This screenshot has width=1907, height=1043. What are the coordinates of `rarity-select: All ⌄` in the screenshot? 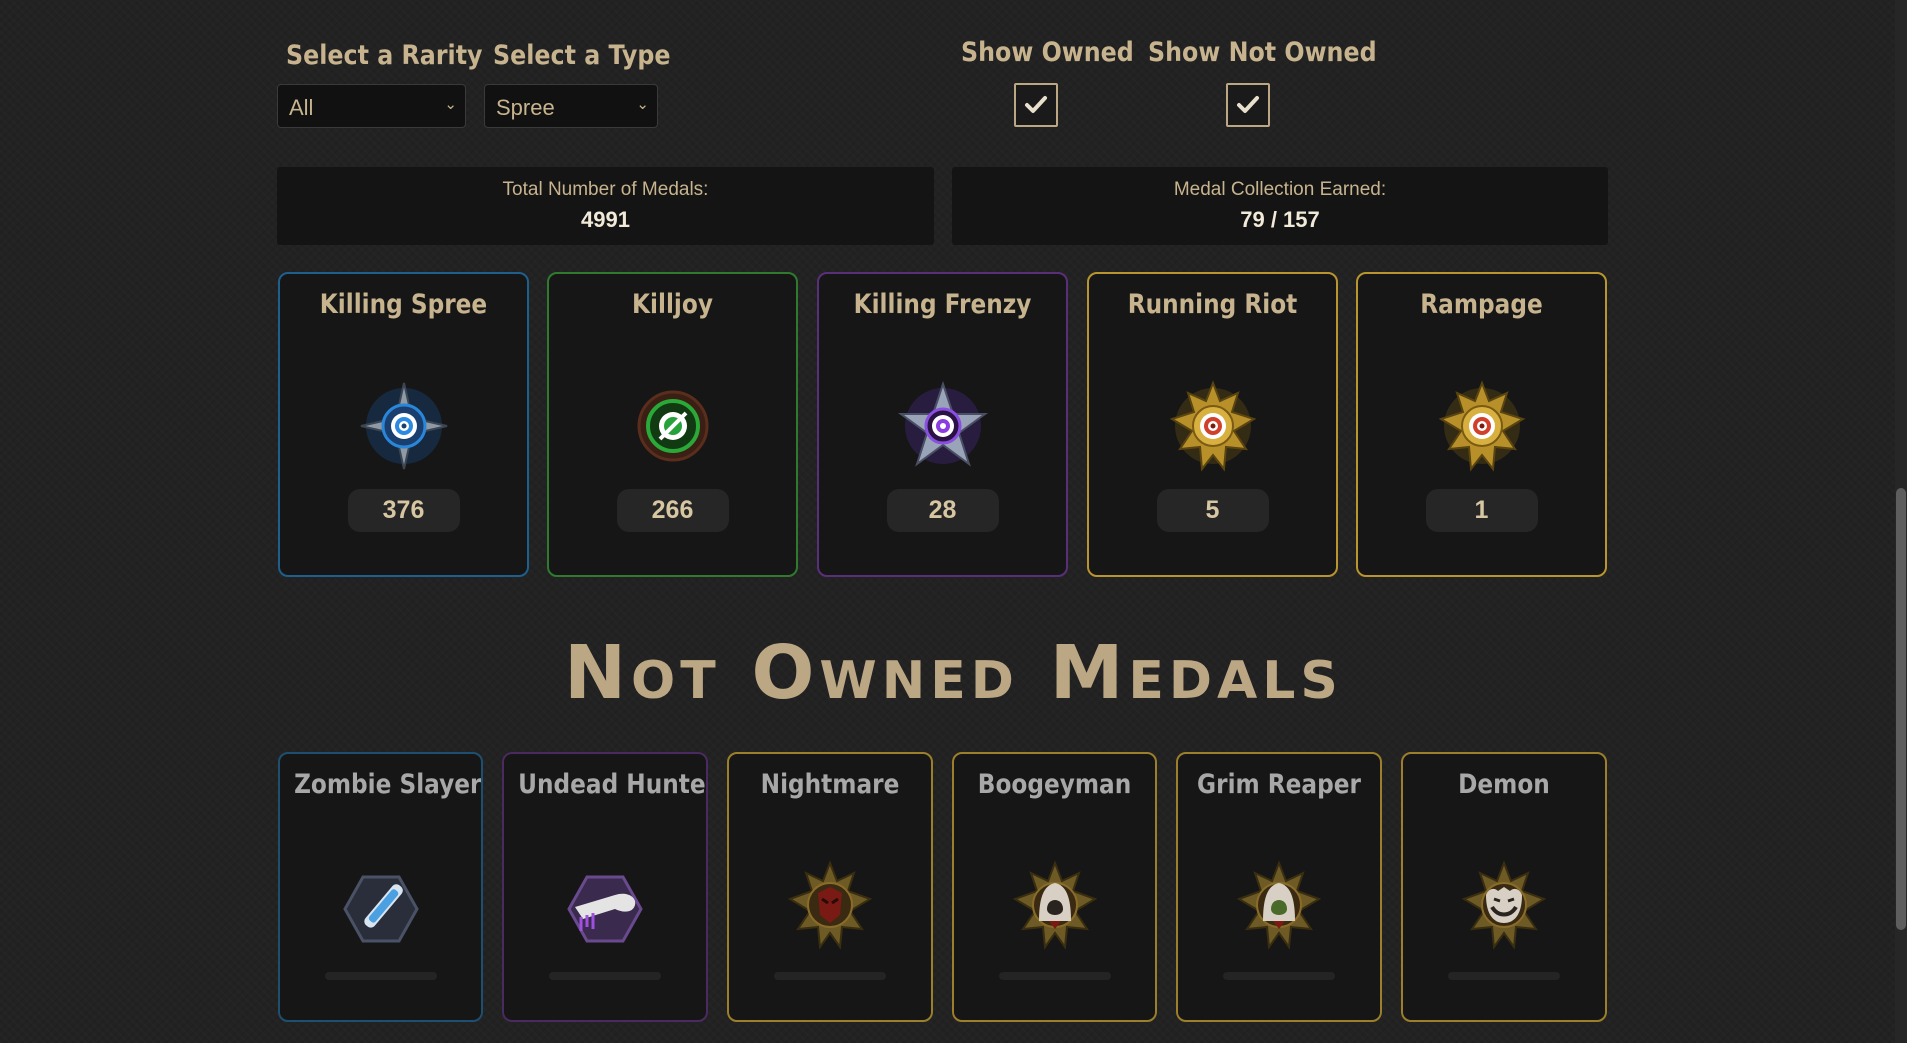 It's located at (371, 106).